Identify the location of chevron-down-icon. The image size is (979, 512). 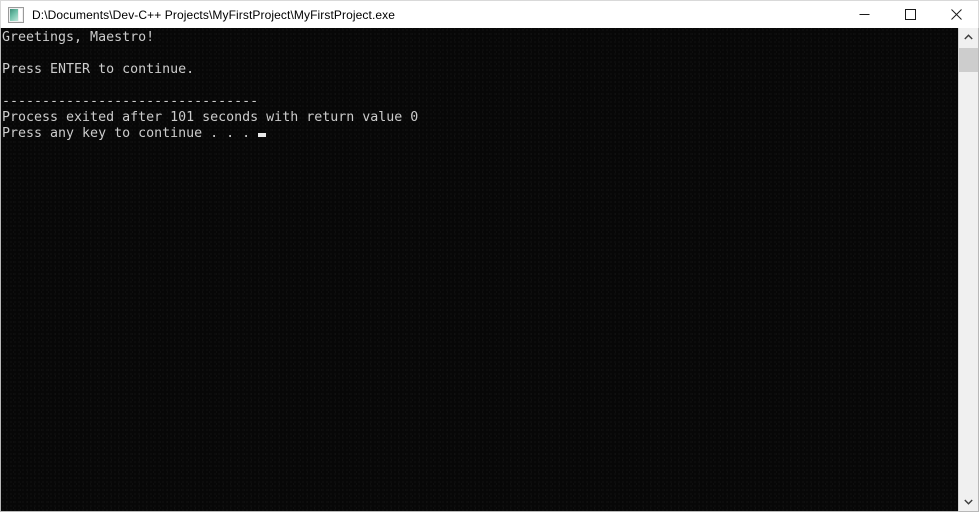
(968, 502).